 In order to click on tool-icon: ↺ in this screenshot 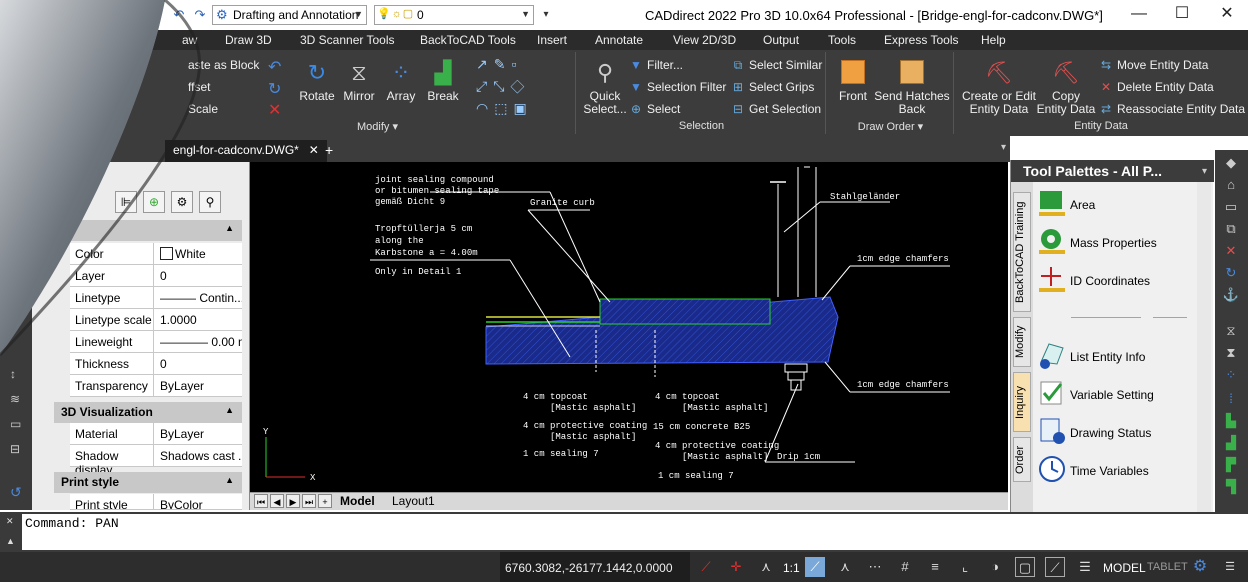, I will do `click(16, 492)`.